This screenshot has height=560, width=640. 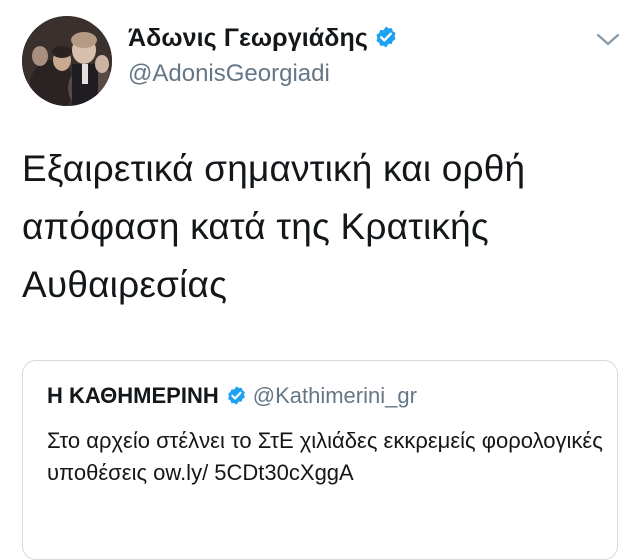 I want to click on quoted-author-name: Η ΚΑΘΗΜΕΡΙΝΗ, so click(x=133, y=395).